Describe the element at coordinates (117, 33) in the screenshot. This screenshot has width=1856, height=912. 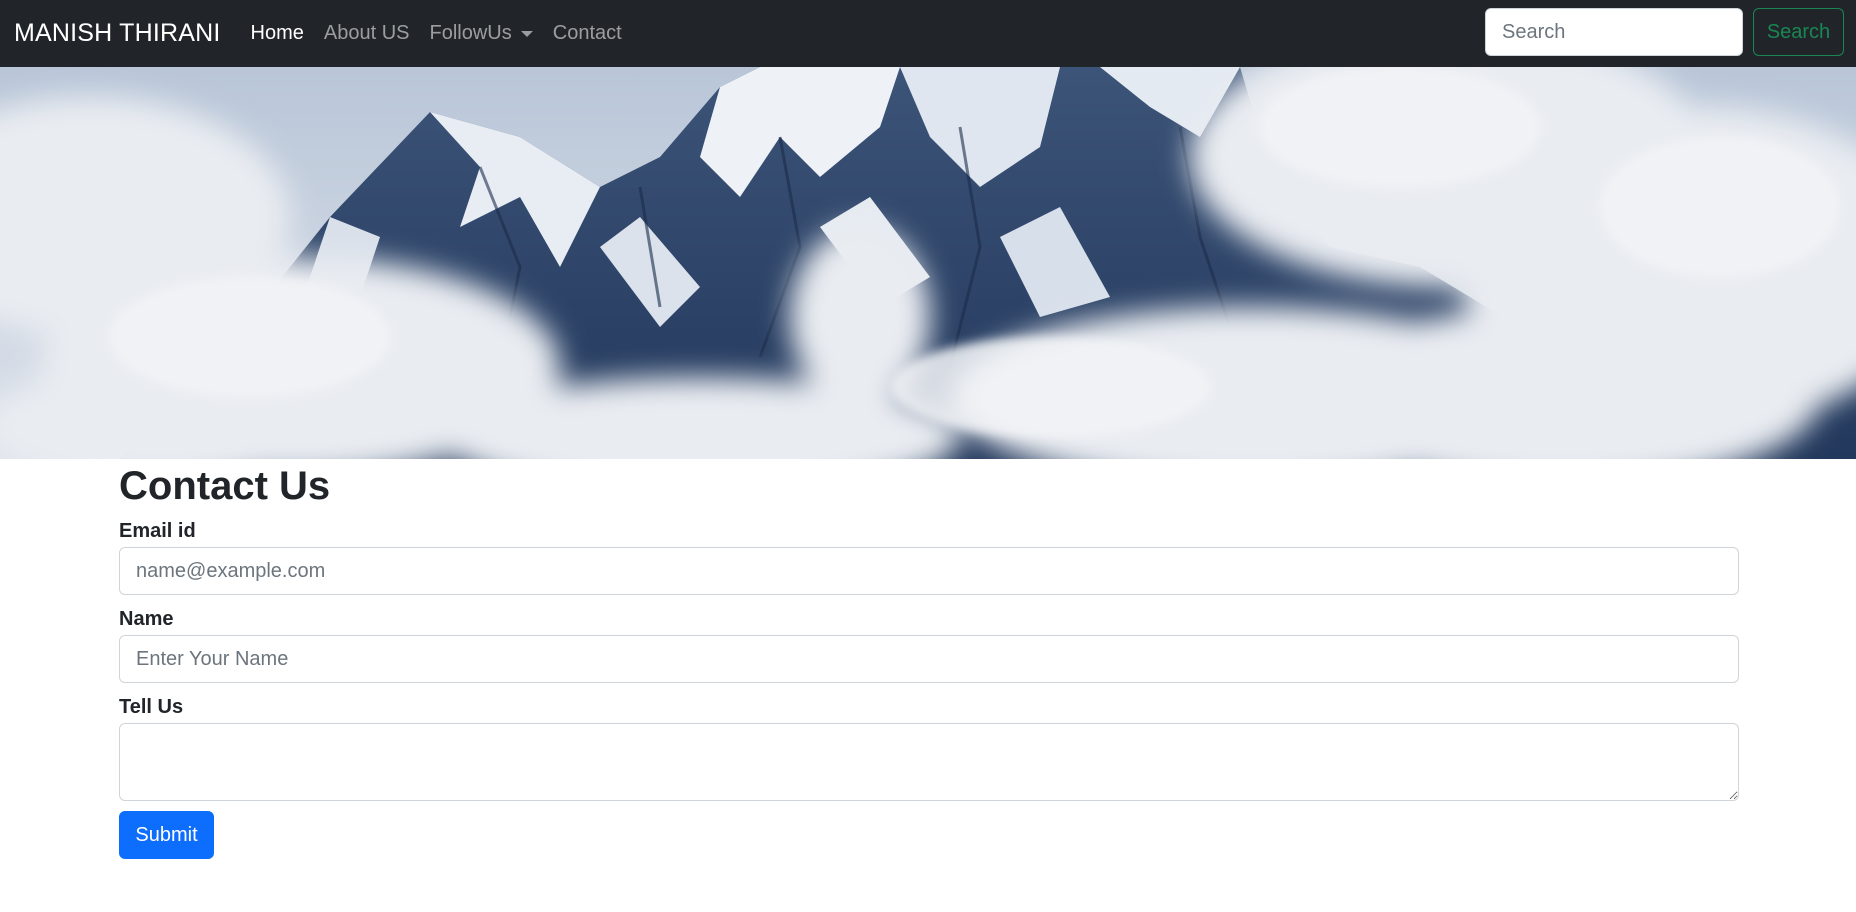
I see `brand-link: MANISH THIRANI` at that location.